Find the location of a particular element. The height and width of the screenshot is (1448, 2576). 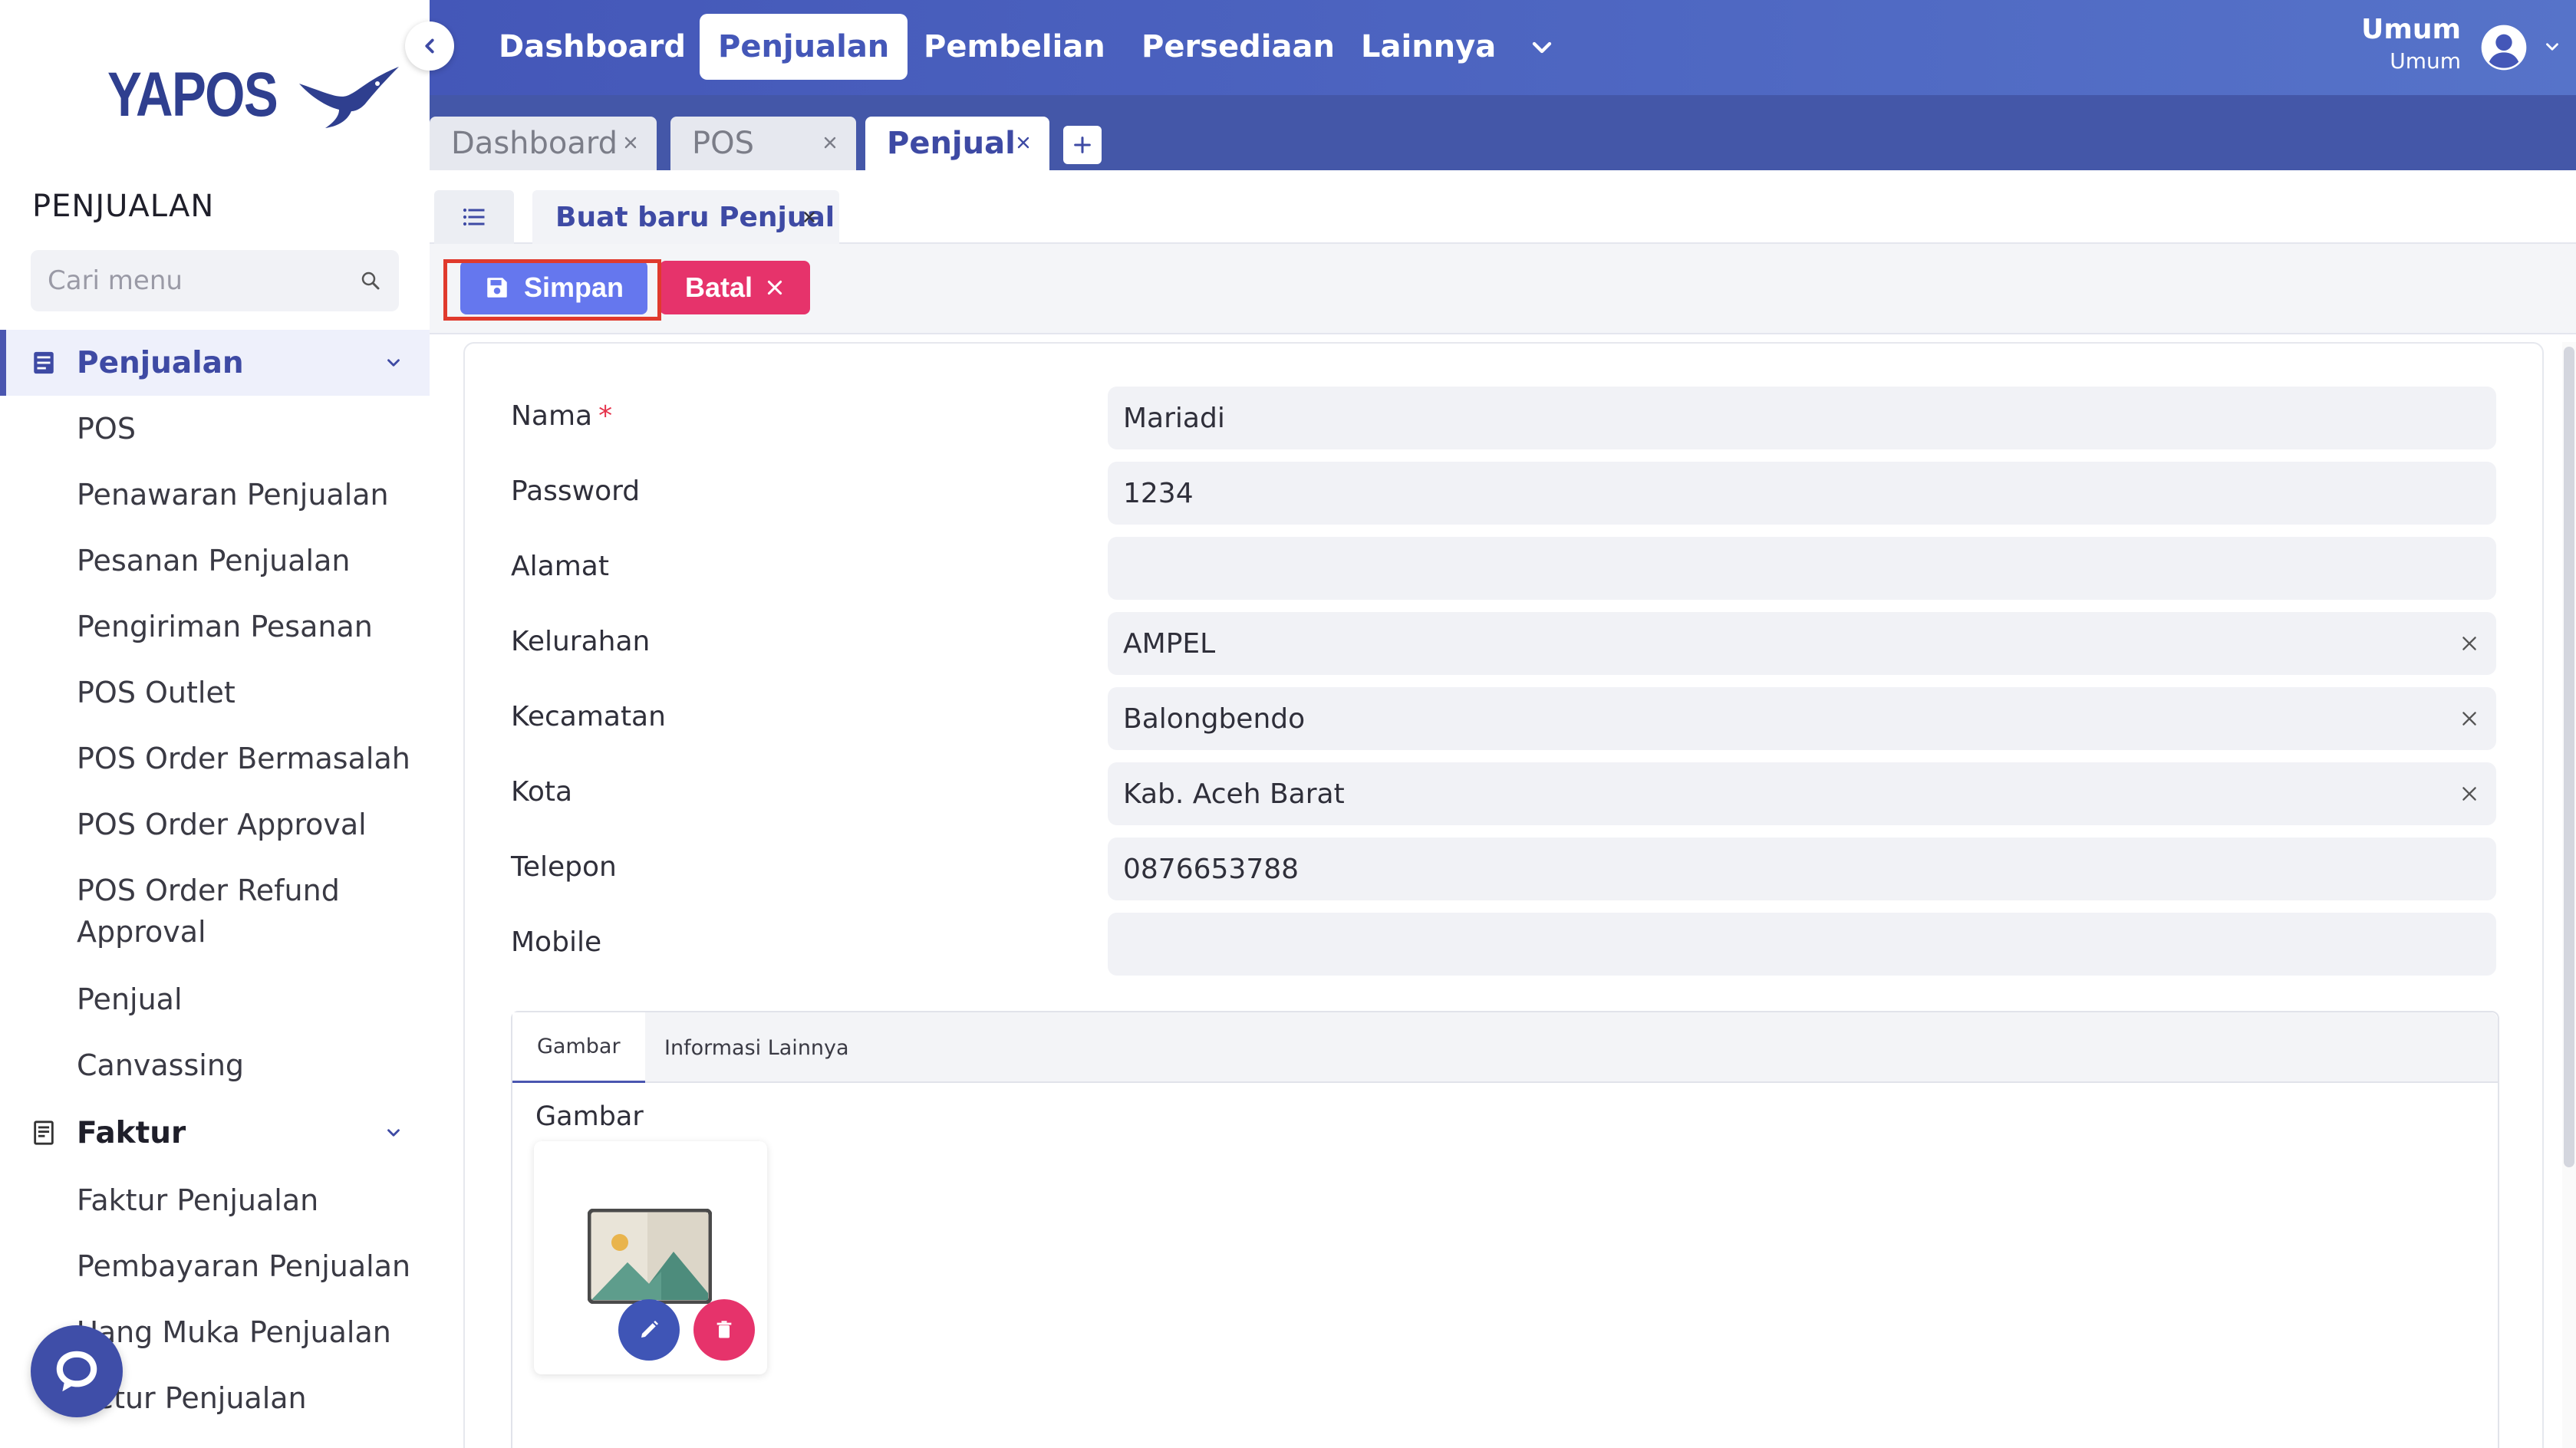

tab-gambar: Gambar is located at coordinates (578, 1047).